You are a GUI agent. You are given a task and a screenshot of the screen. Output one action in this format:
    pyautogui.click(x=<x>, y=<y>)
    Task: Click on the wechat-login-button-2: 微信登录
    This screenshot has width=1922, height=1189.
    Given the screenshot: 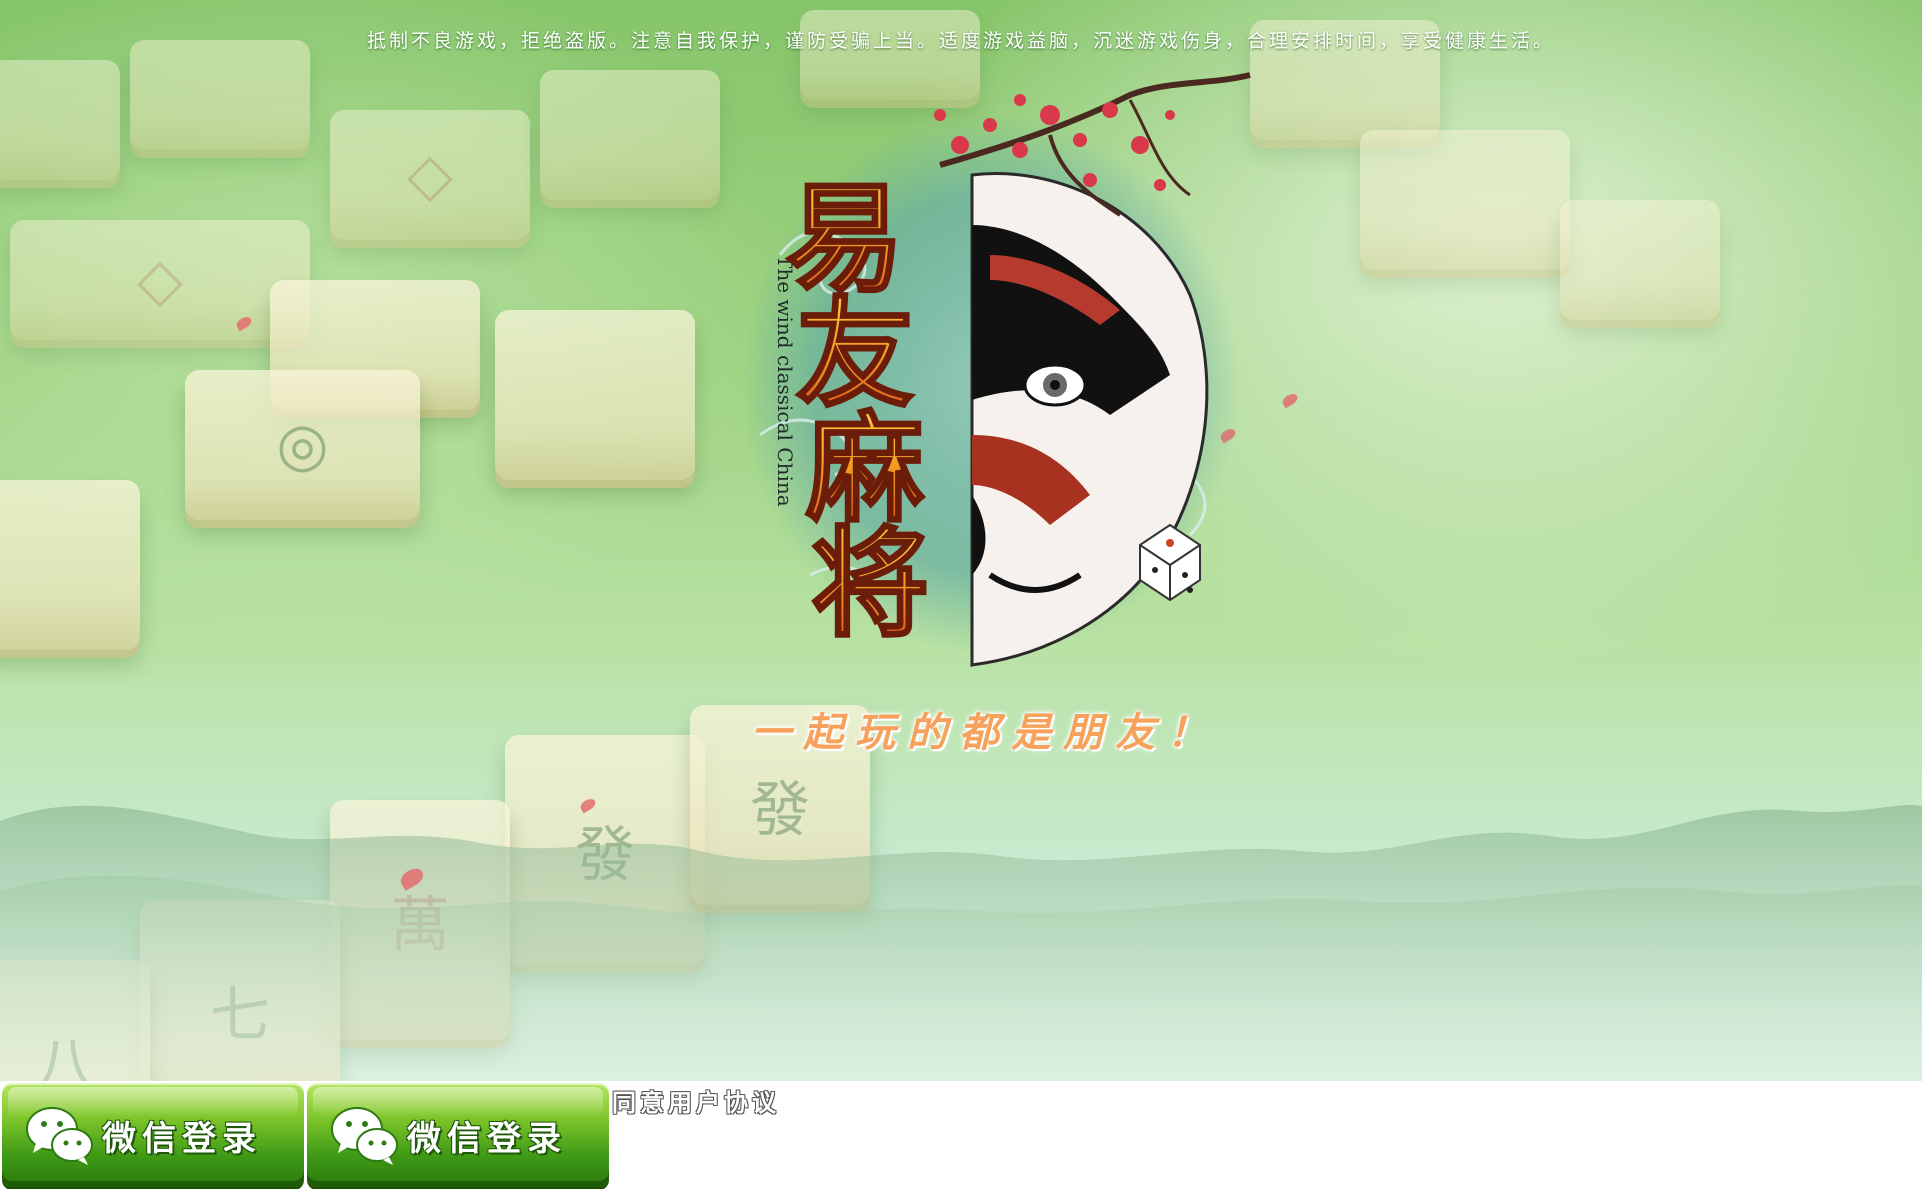 What is the action you would take?
    pyautogui.click(x=458, y=1135)
    